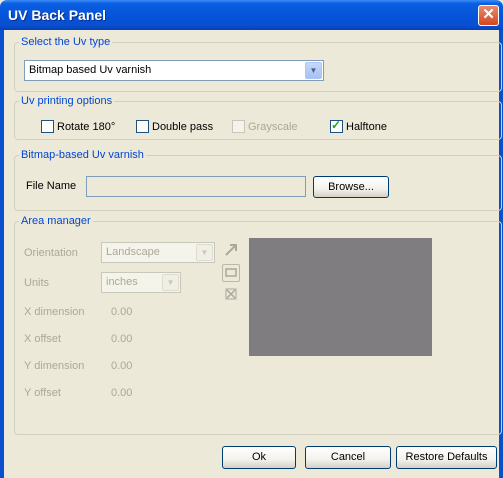 The height and width of the screenshot is (478, 503). Describe the element at coordinates (231, 251) in the screenshot. I see `arrow-tool-icon` at that location.